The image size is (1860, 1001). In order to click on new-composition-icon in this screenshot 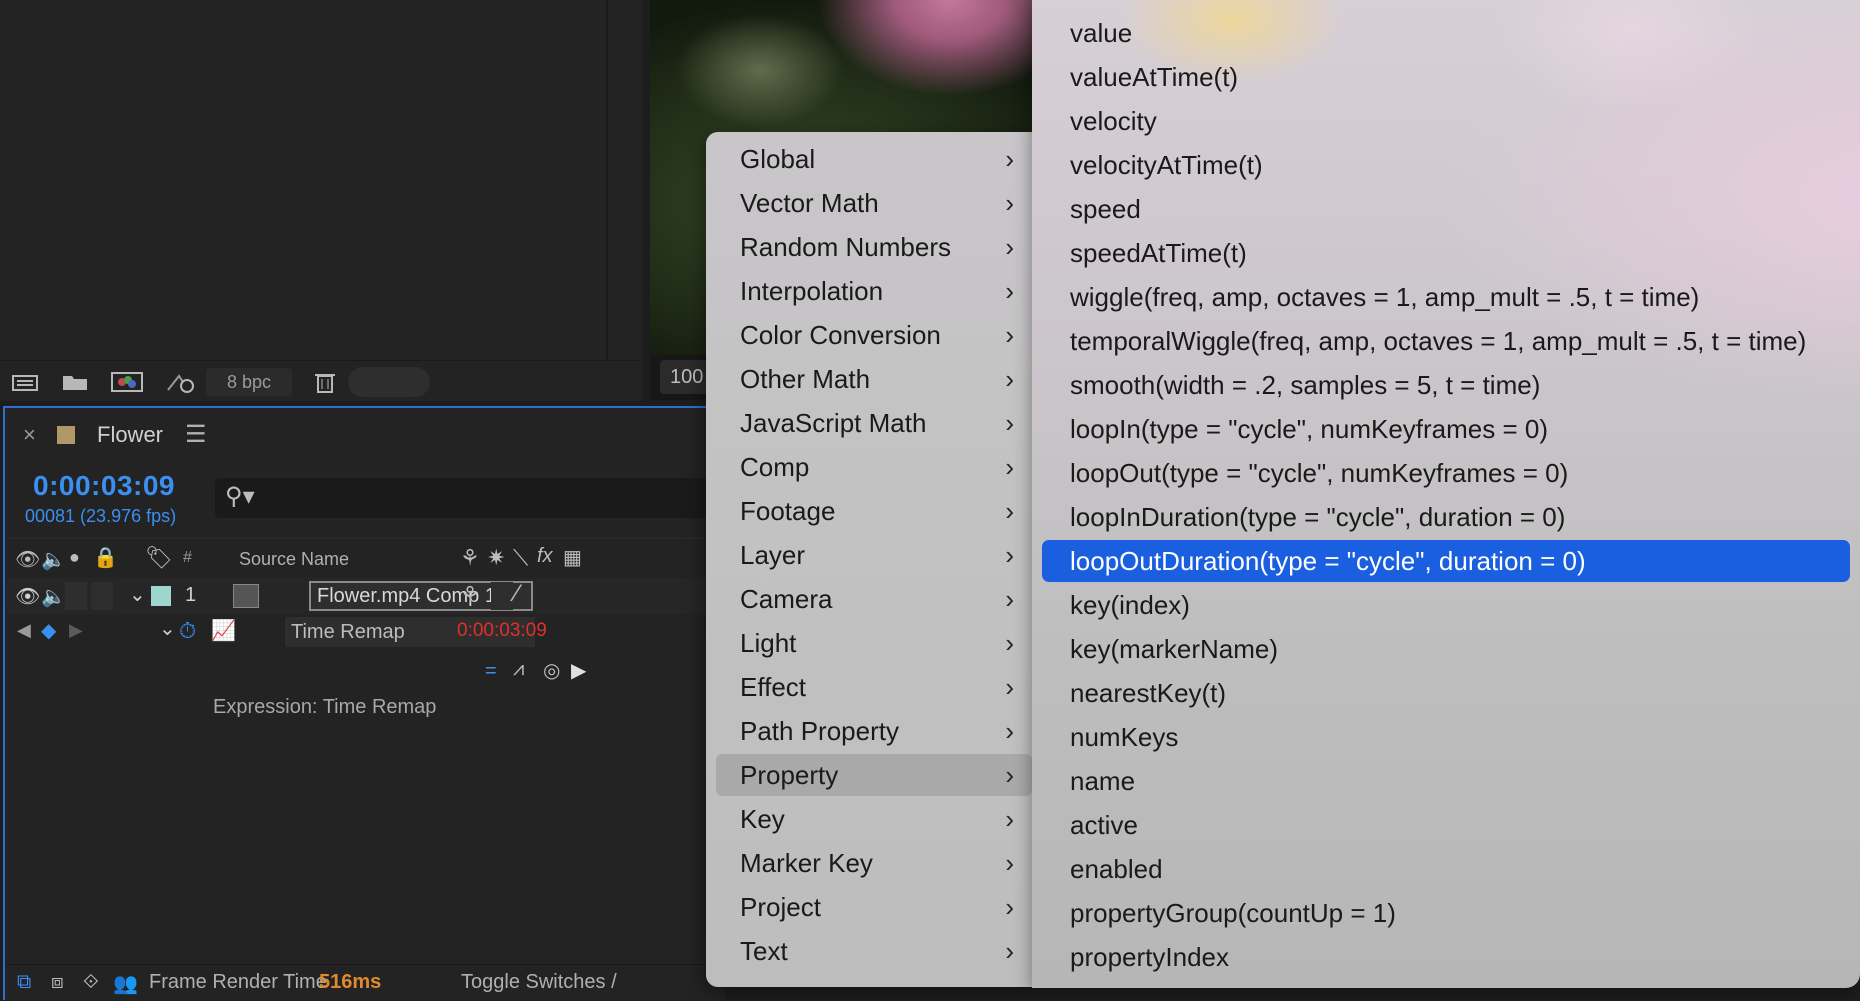, I will do `click(126, 382)`.